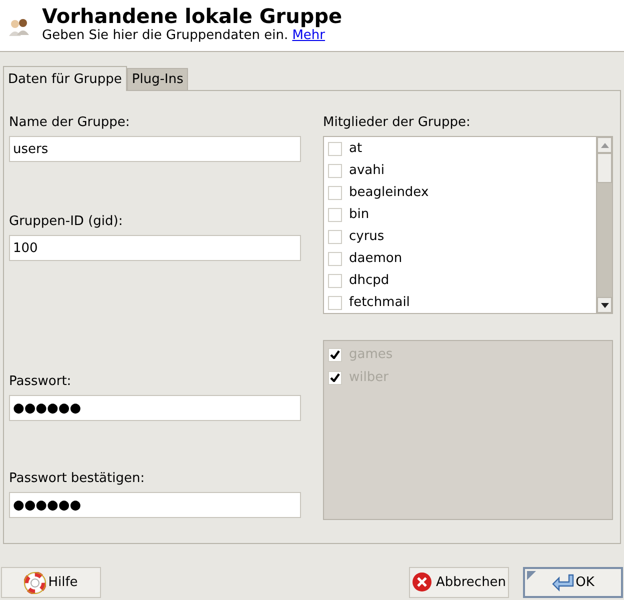  I want to click on scroll-thumb, so click(604, 168).